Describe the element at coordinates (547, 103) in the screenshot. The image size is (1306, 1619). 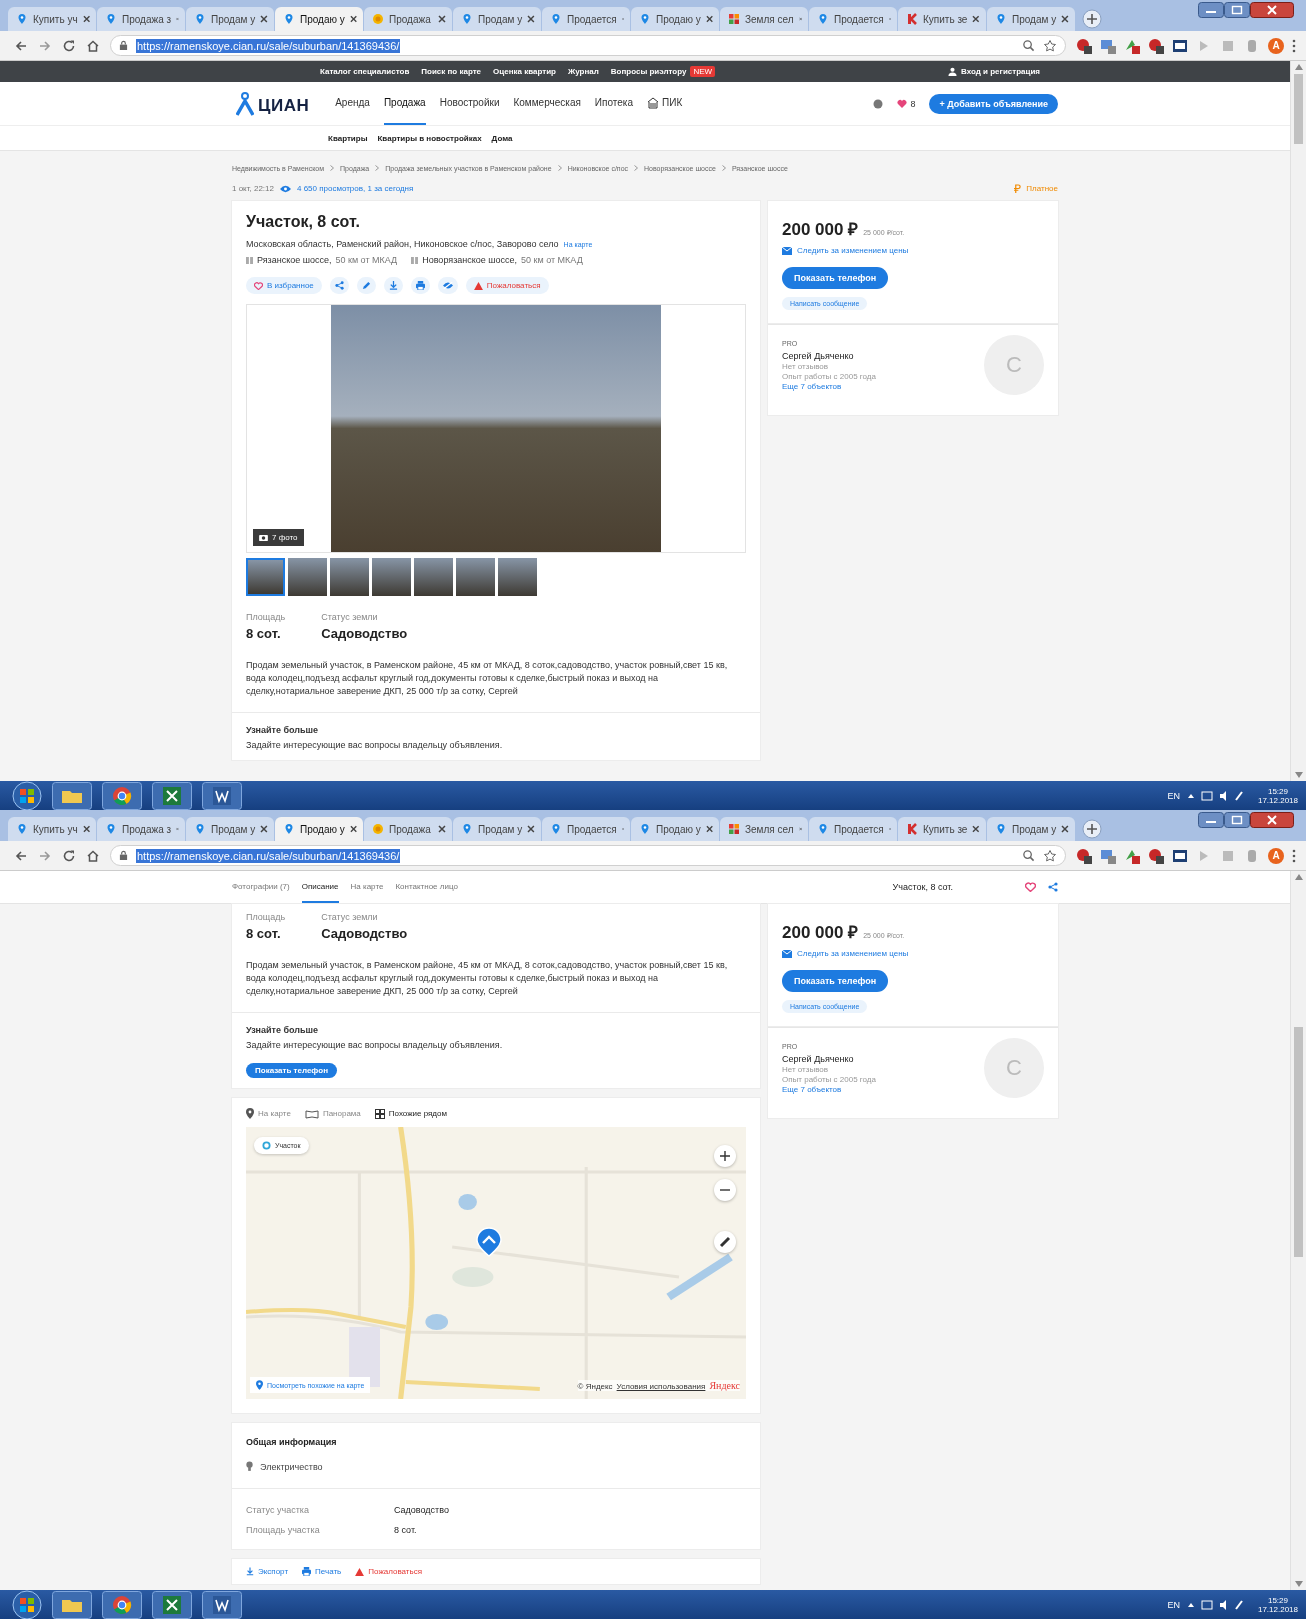
I see `nav-link: Коммерческая` at that location.